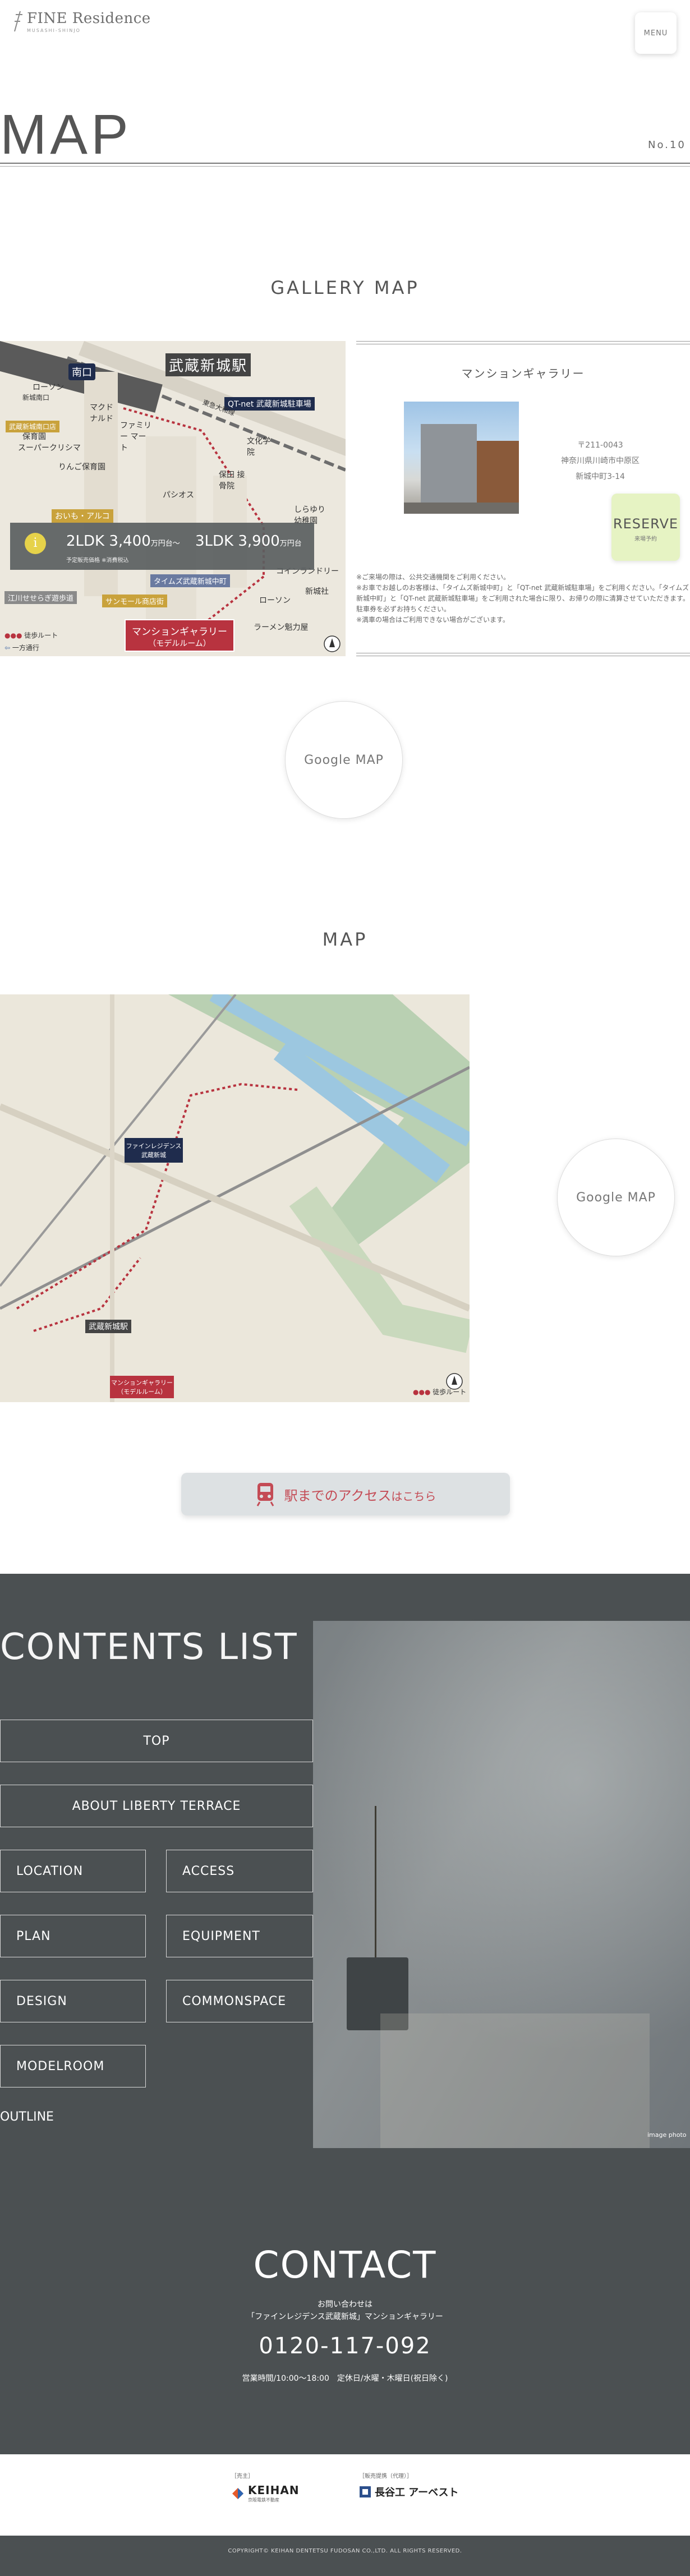 The image size is (690, 2576). I want to click on nav-commonspace: COMMONSPACE, so click(239, 2001).